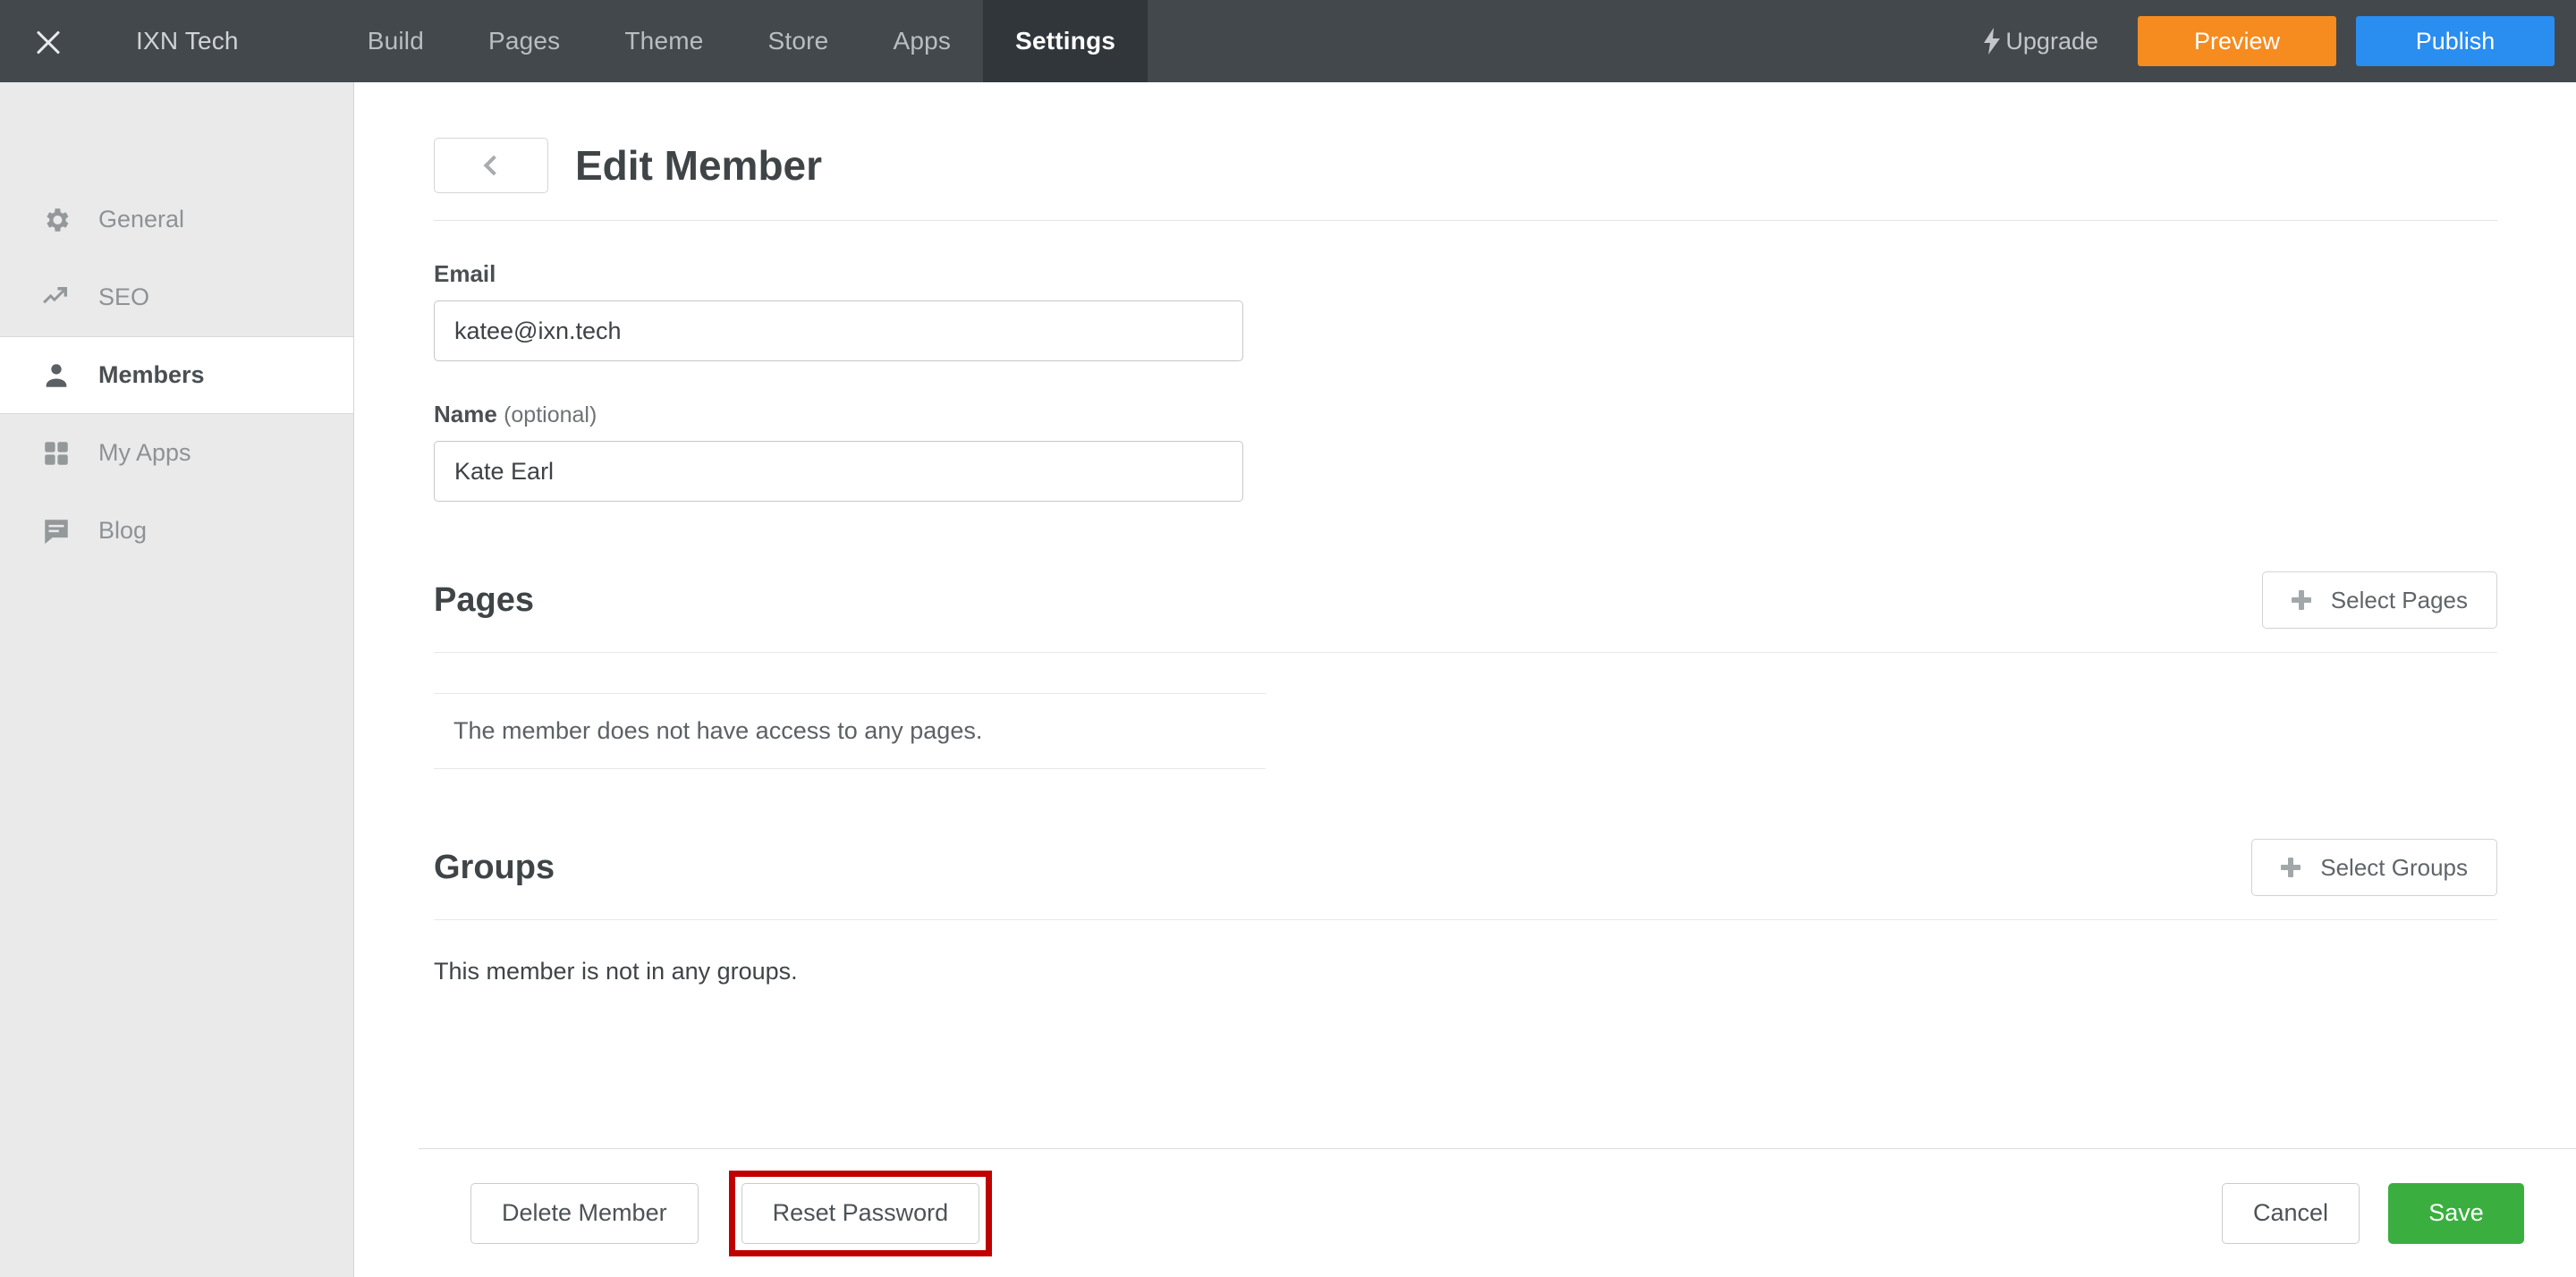 The image size is (2576, 1277). I want to click on reset-password-highlight: Reset Password, so click(860, 1213).